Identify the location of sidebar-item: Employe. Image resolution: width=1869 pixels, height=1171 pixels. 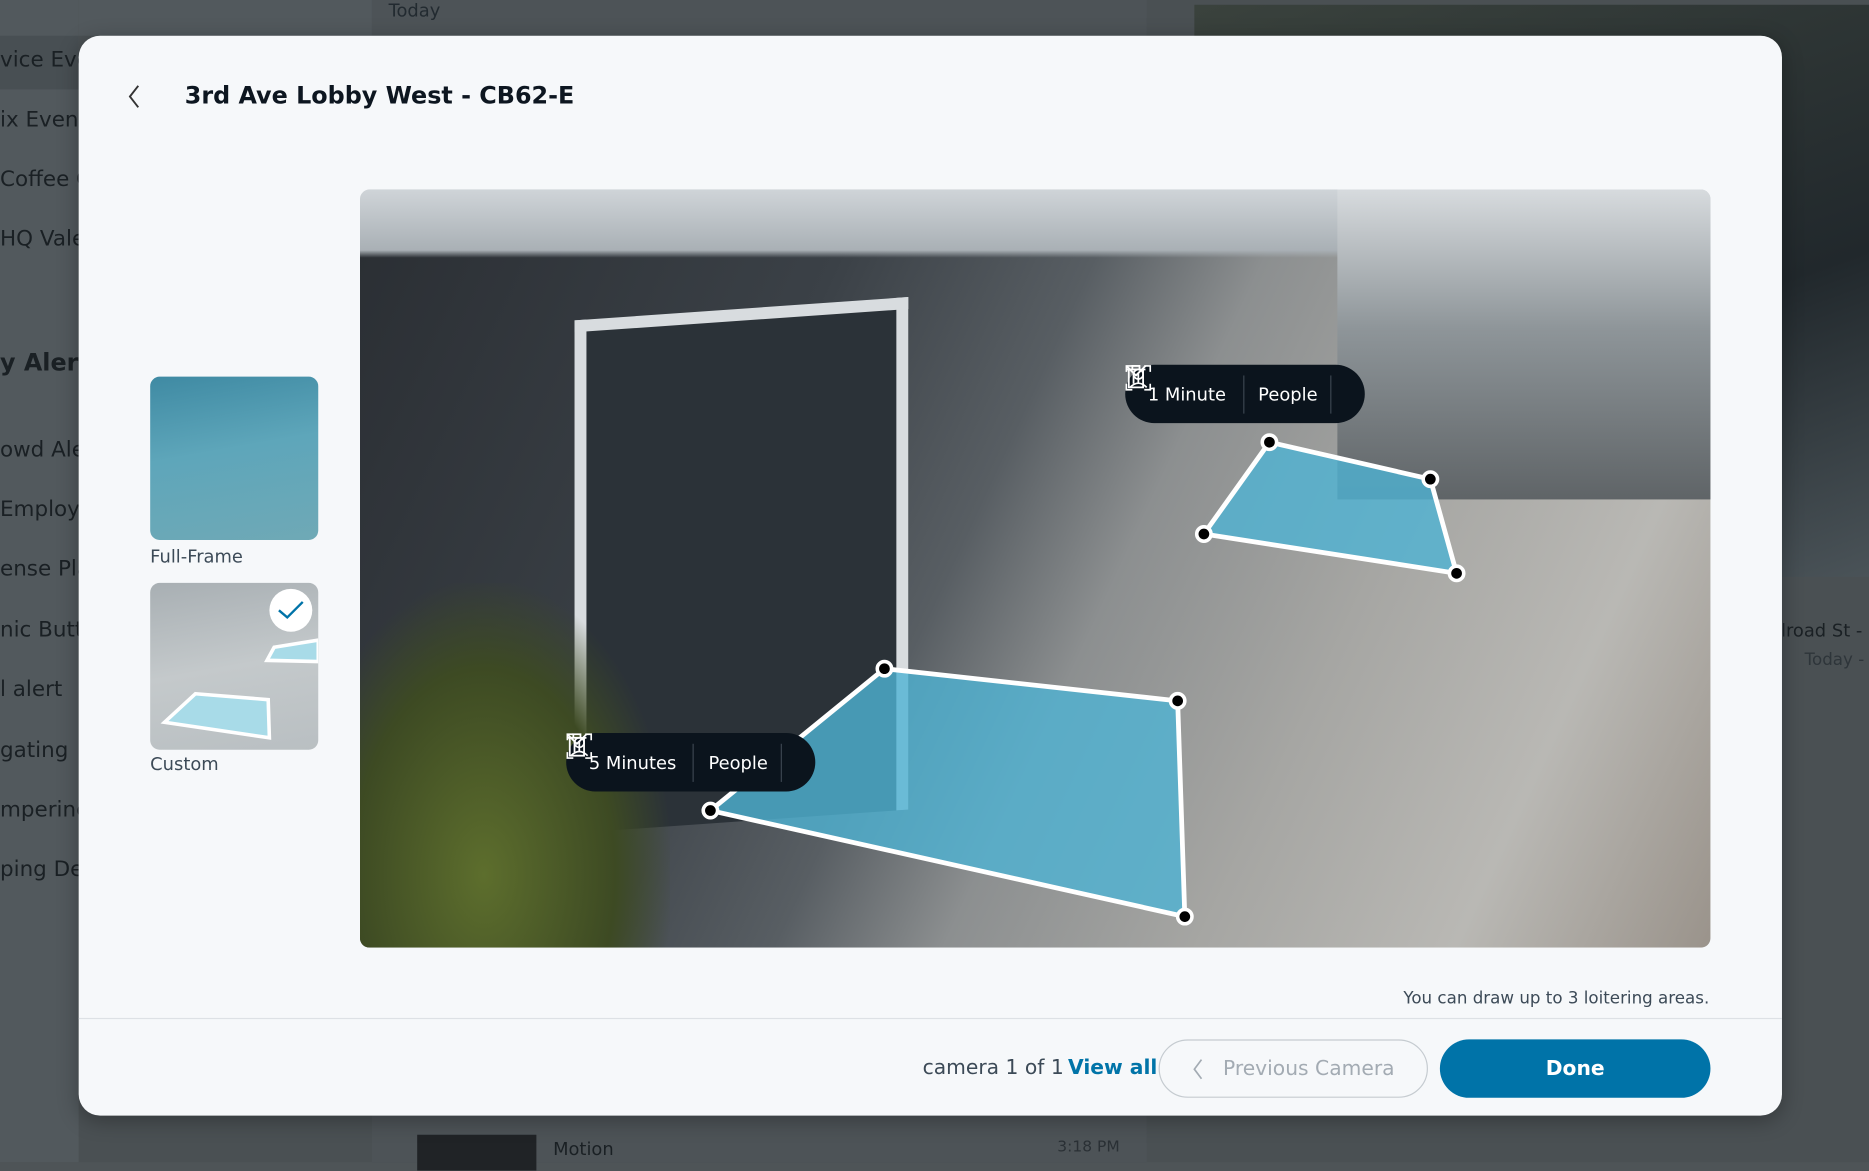
(39, 510).